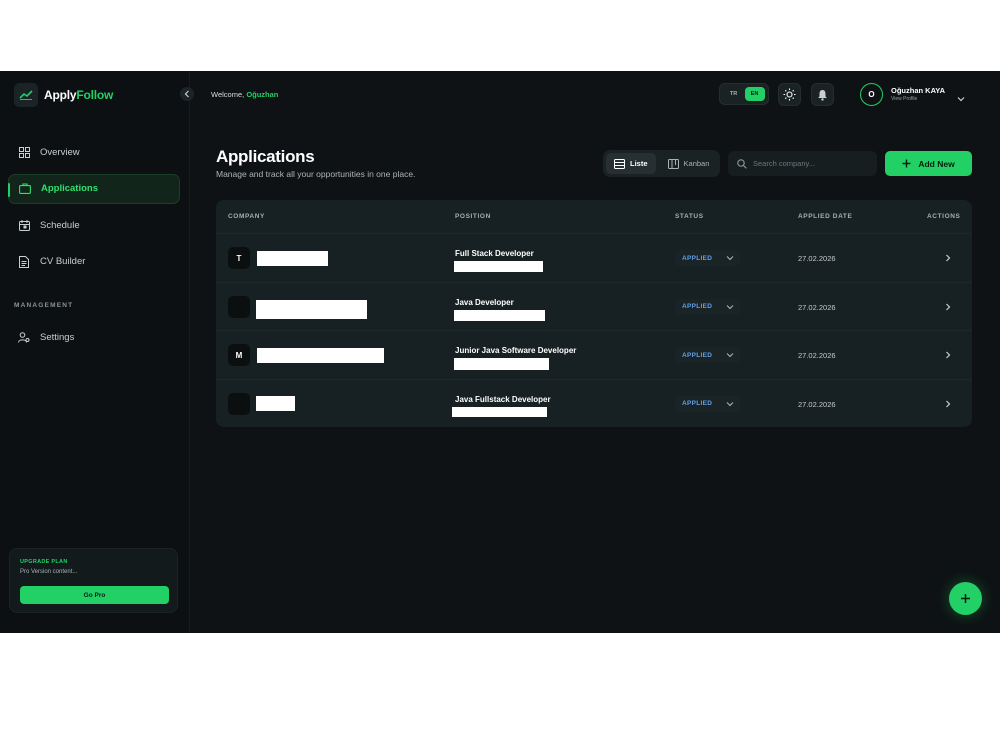 The height and width of the screenshot is (750, 1000). What do you see at coordinates (44, 305) in the screenshot?
I see `sidebar-section-label: MANAGEMENT` at bounding box center [44, 305].